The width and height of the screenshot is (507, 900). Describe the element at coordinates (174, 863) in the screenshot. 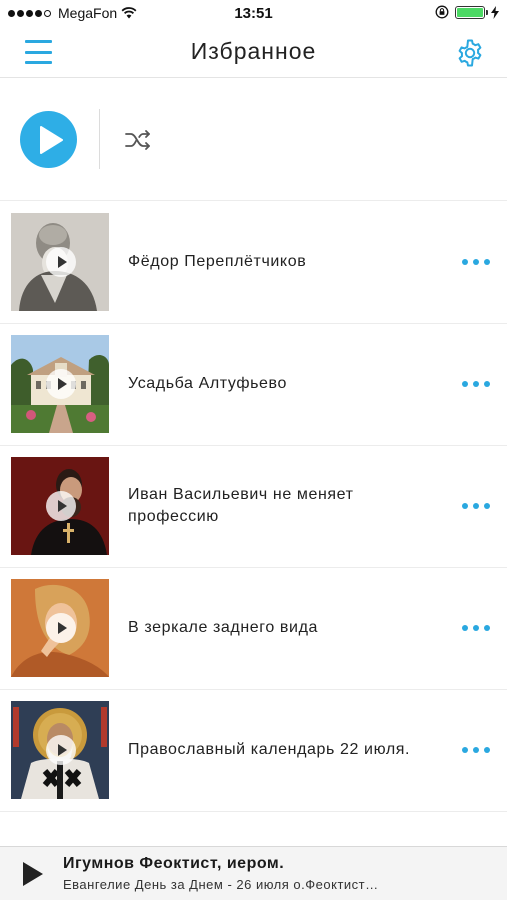

I see `player-title: Игумнов Феоктист, иером.` at that location.